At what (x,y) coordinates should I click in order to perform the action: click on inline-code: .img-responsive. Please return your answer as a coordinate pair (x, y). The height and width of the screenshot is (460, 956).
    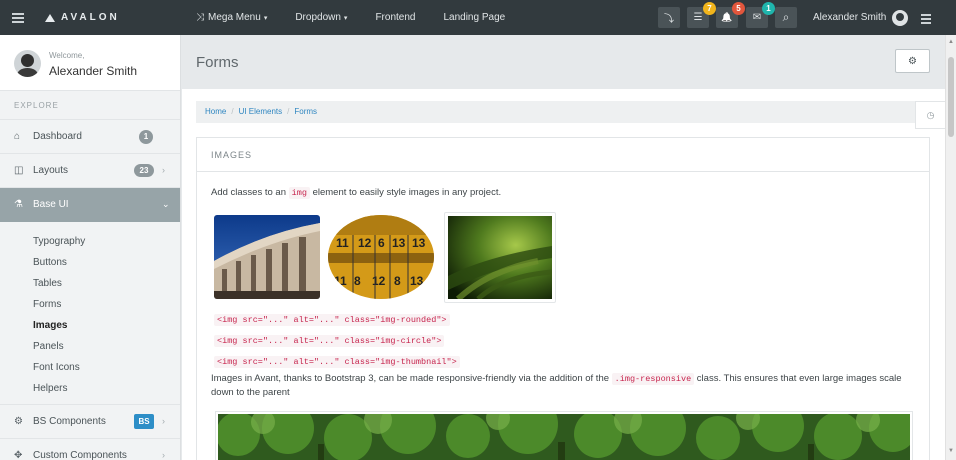
    Looking at the image, I should click on (653, 379).